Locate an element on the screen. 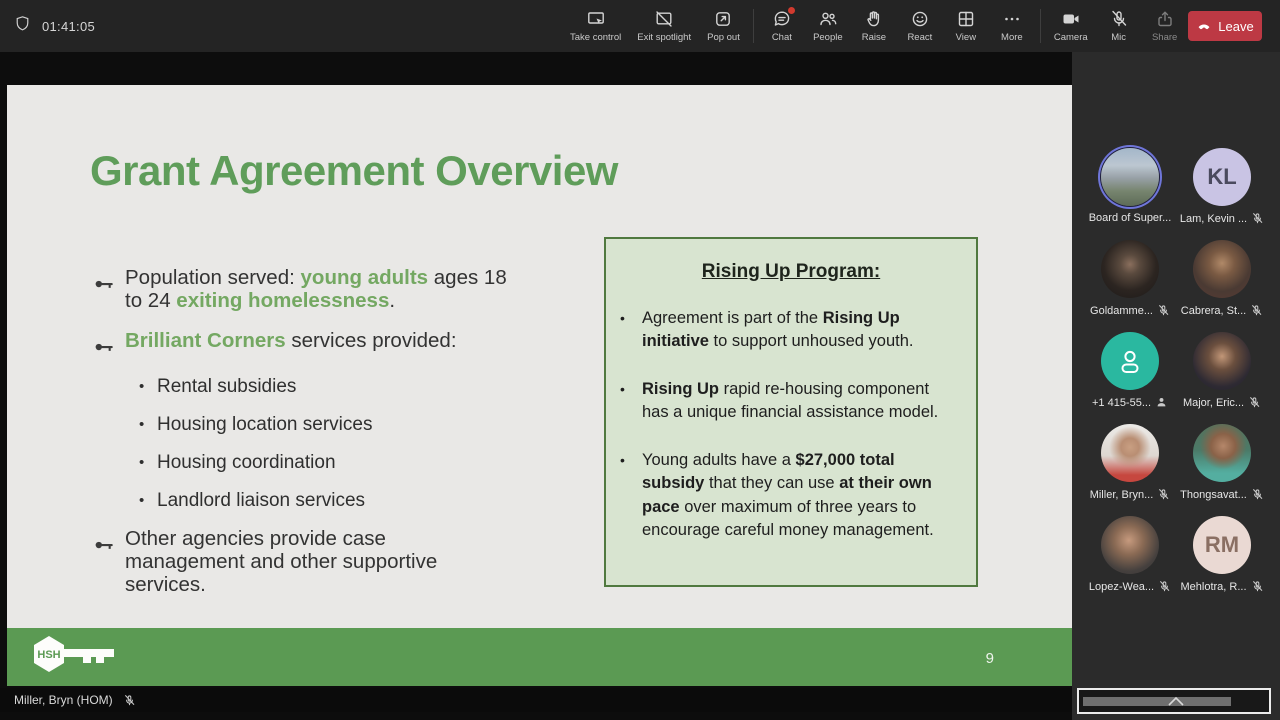 This screenshot has height=720, width=1280. phone-user-avatar is located at coordinates (1130, 361).